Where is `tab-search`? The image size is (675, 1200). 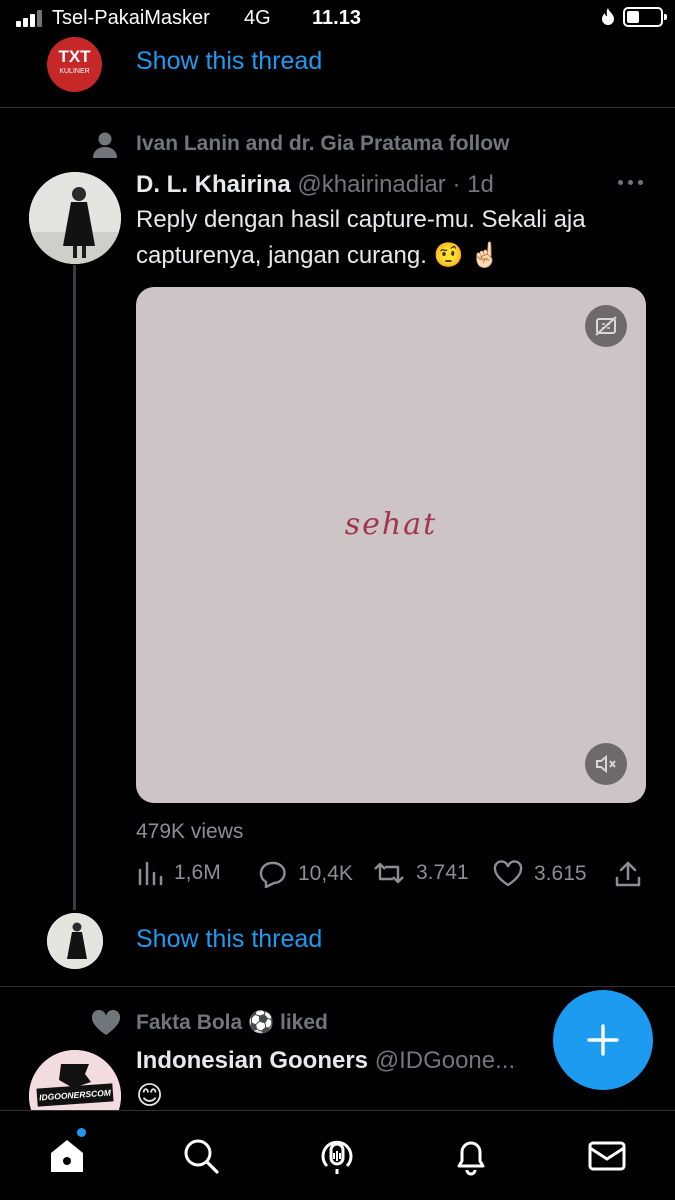
tab-search is located at coordinates (201, 1156).